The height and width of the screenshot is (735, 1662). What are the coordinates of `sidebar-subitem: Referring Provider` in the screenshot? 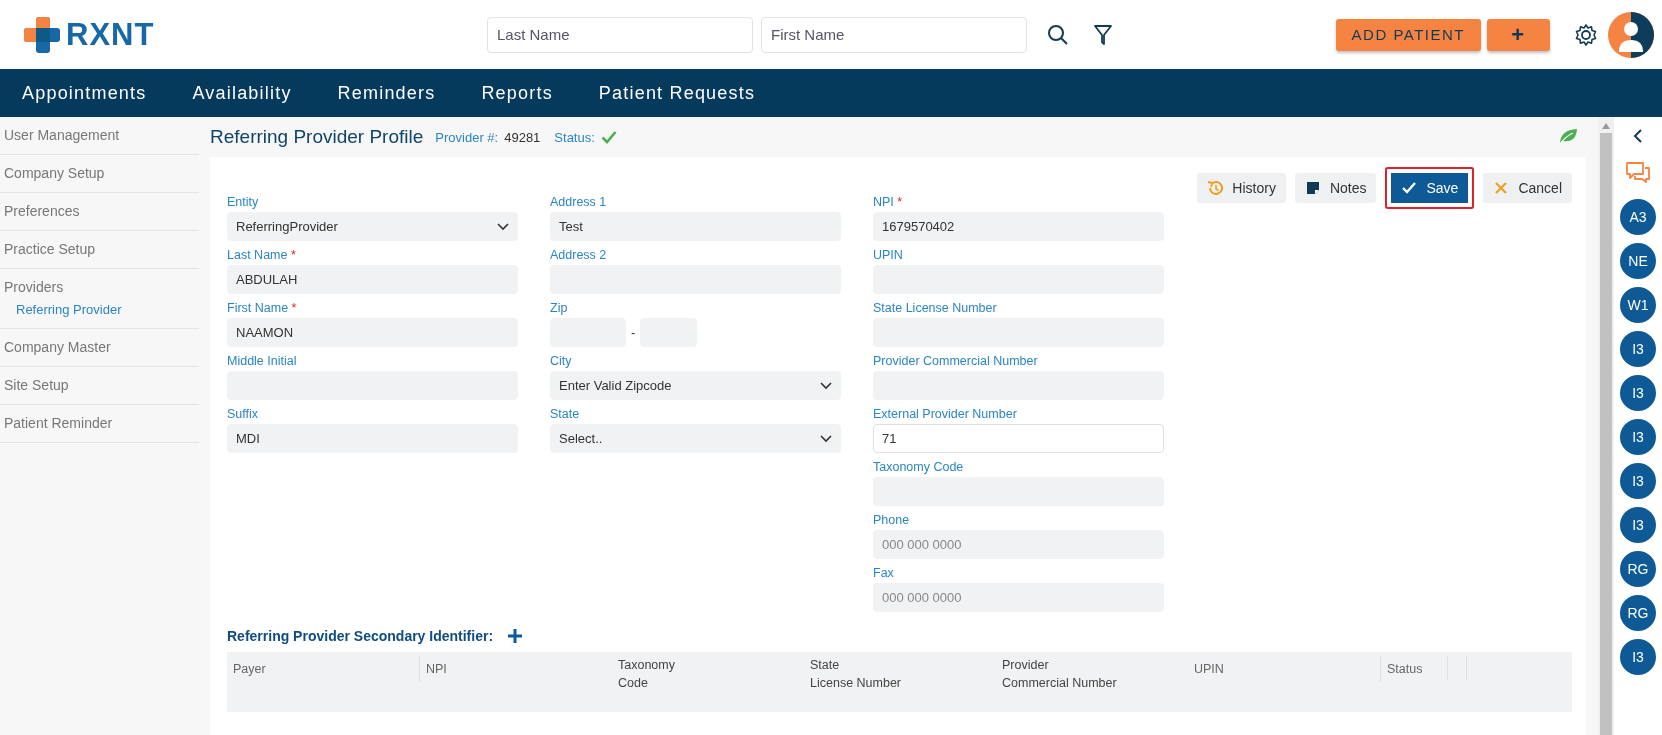 It's located at (99, 310).